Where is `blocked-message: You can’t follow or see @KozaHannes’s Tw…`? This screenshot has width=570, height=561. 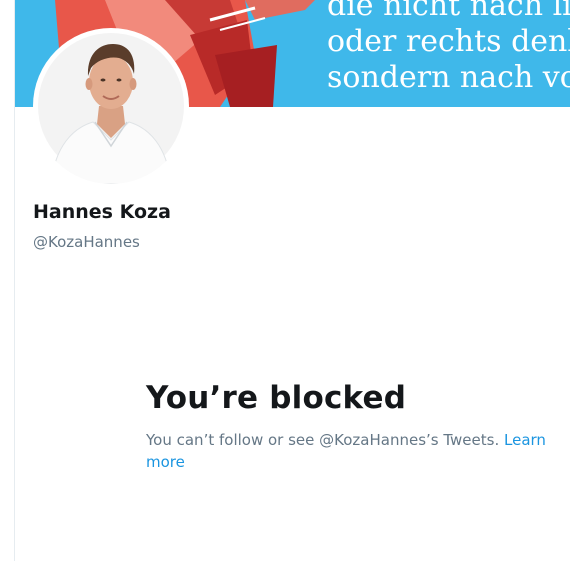 blocked-message: You can’t follow or see @KozaHannes’s Tw… is located at coordinates (351, 451).